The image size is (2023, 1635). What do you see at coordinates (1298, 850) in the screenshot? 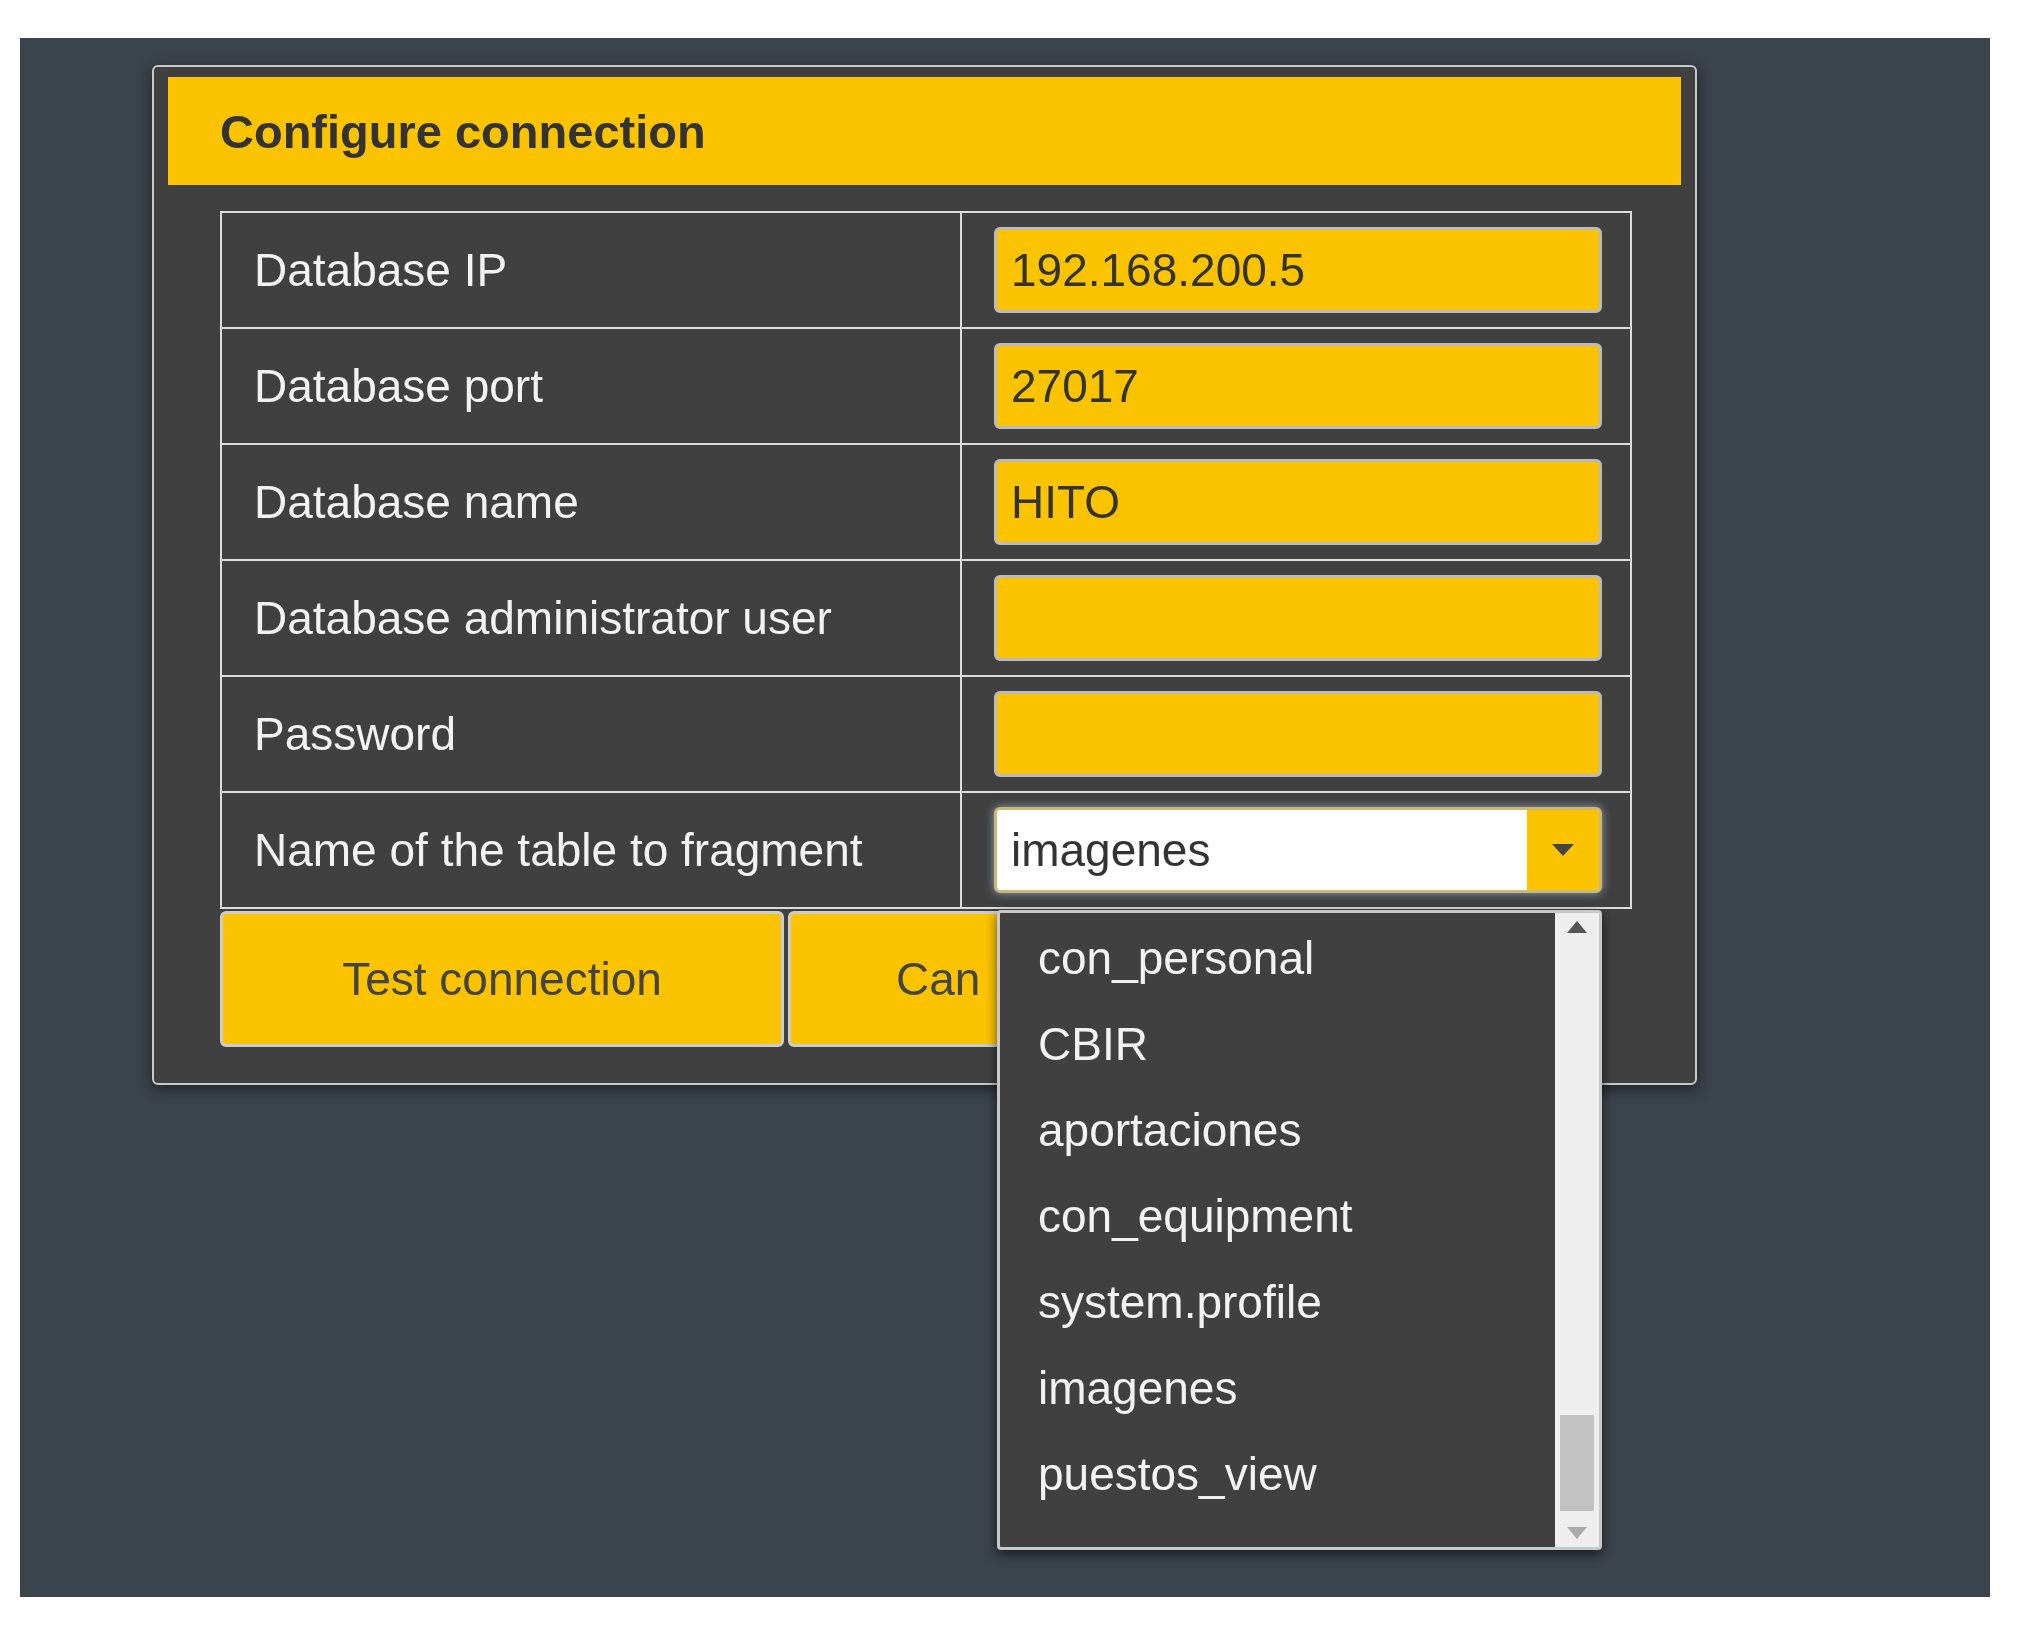
I see `table-select: imagenes` at bounding box center [1298, 850].